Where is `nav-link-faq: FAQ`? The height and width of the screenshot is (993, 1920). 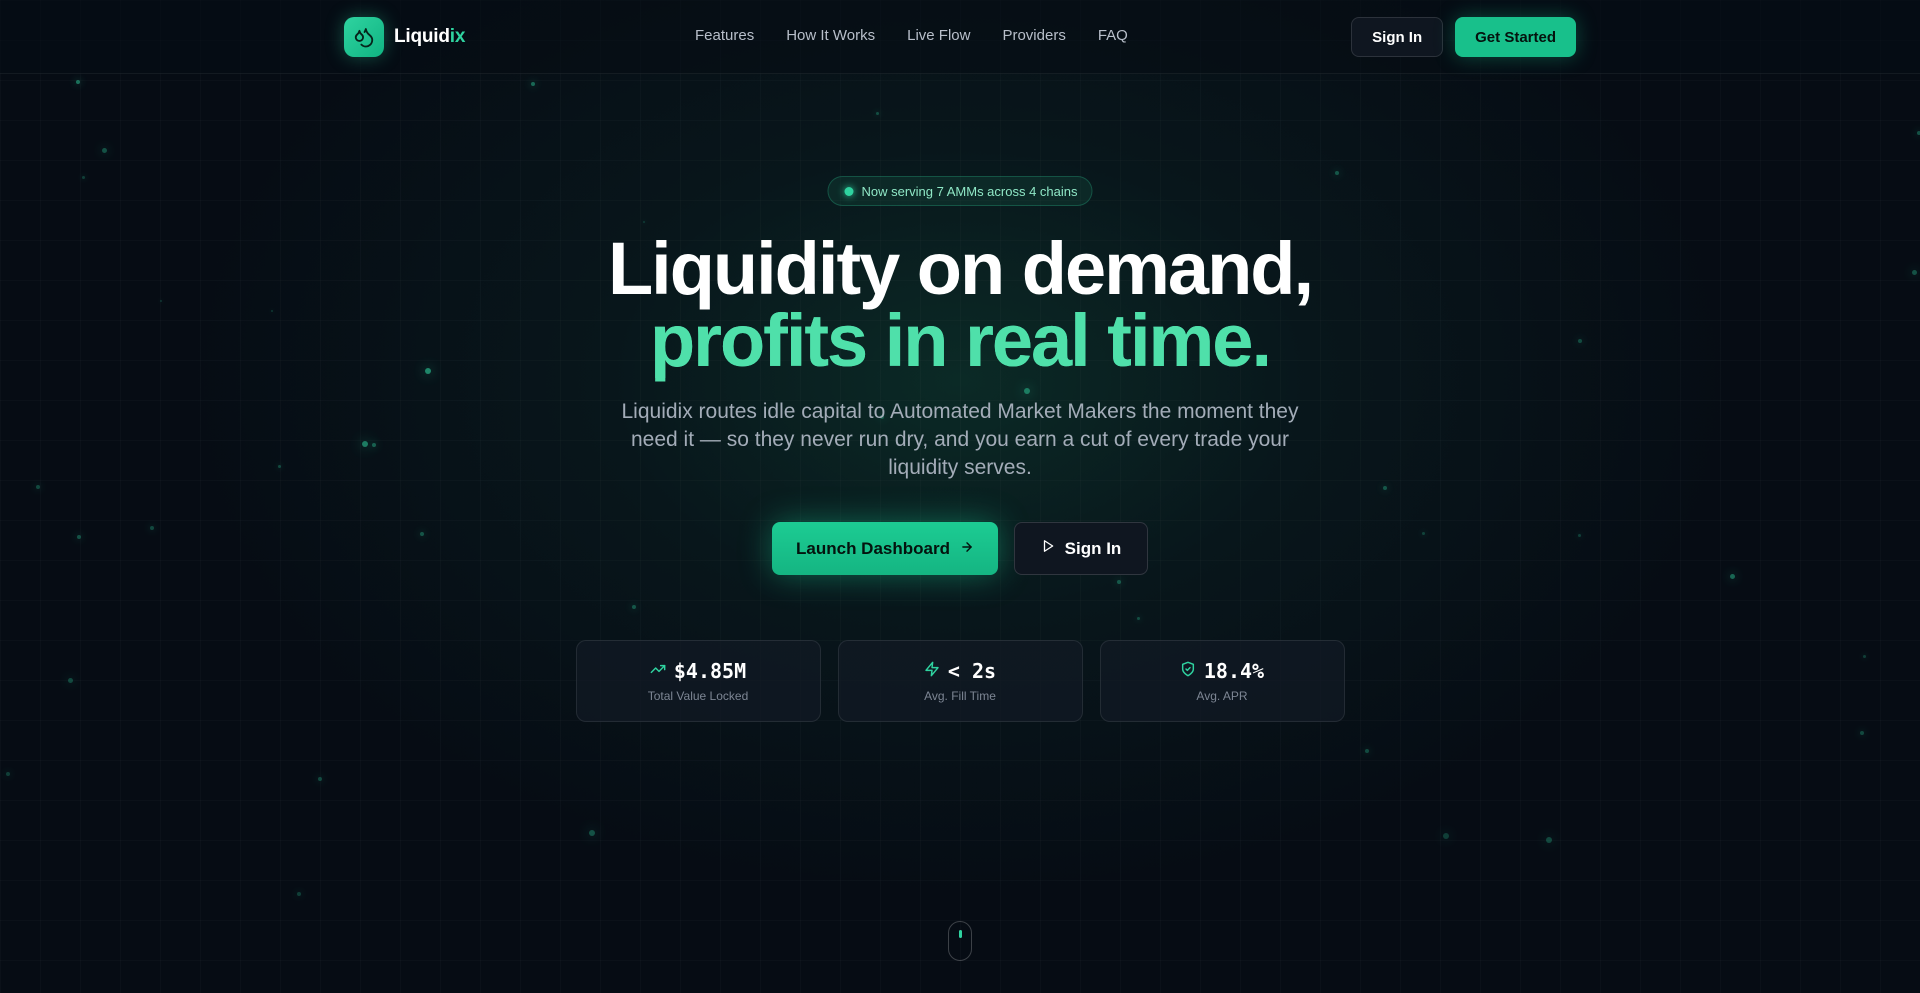 nav-link-faq: FAQ is located at coordinates (1113, 35).